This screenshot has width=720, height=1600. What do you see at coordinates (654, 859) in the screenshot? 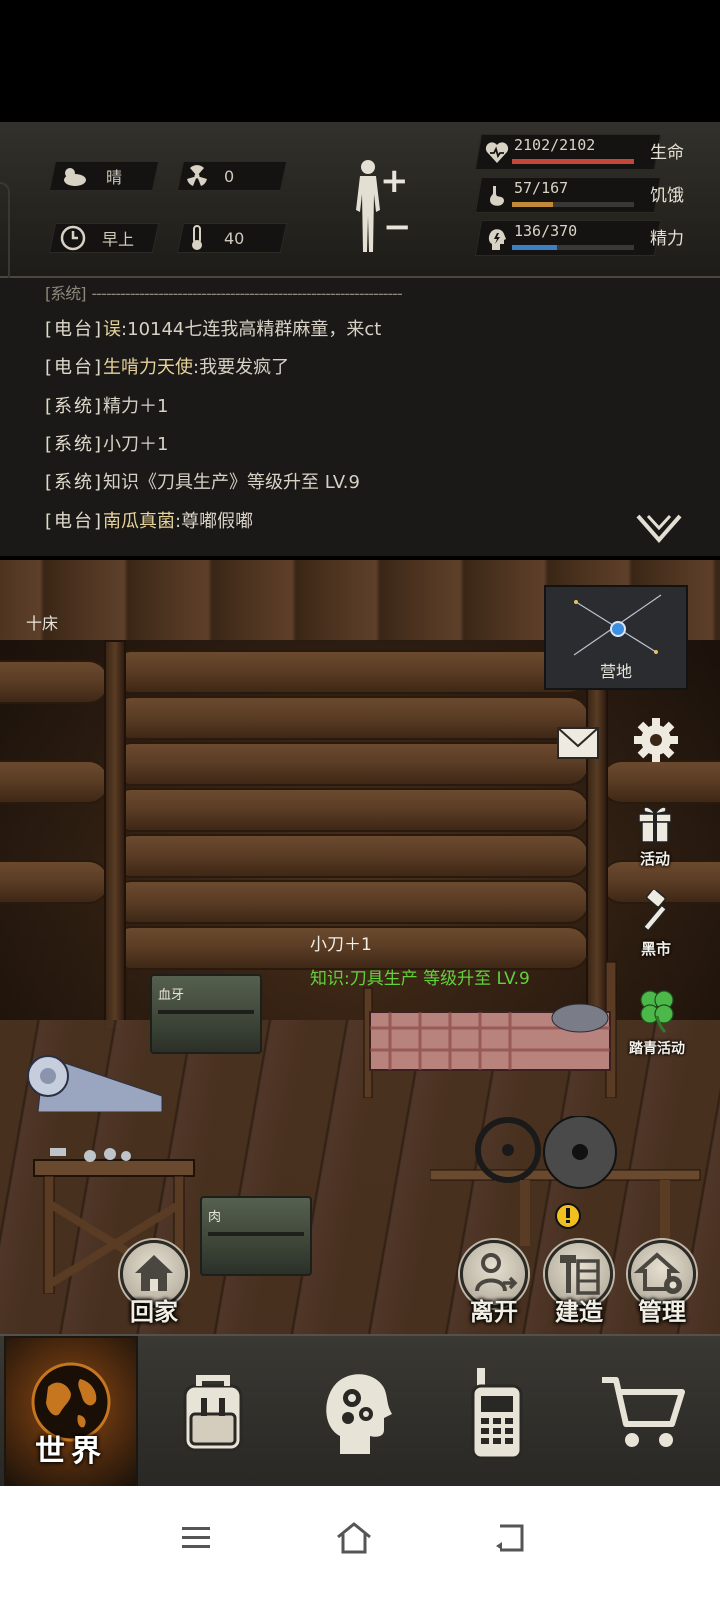
I see `activity-label: 活动` at bounding box center [654, 859].